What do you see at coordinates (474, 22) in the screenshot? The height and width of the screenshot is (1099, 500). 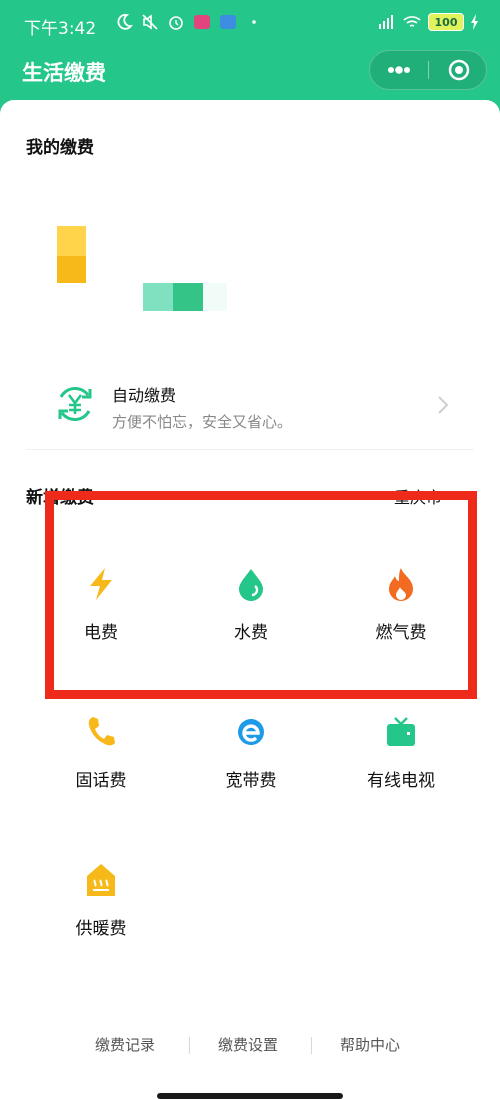 I see `charging-icon` at bounding box center [474, 22].